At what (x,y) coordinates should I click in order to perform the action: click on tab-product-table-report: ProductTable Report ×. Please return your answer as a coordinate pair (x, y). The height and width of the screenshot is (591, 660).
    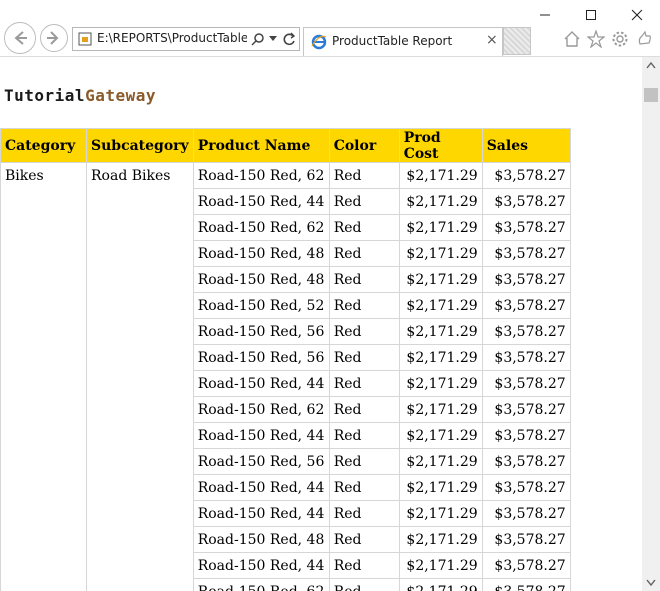
    Looking at the image, I should click on (403, 41).